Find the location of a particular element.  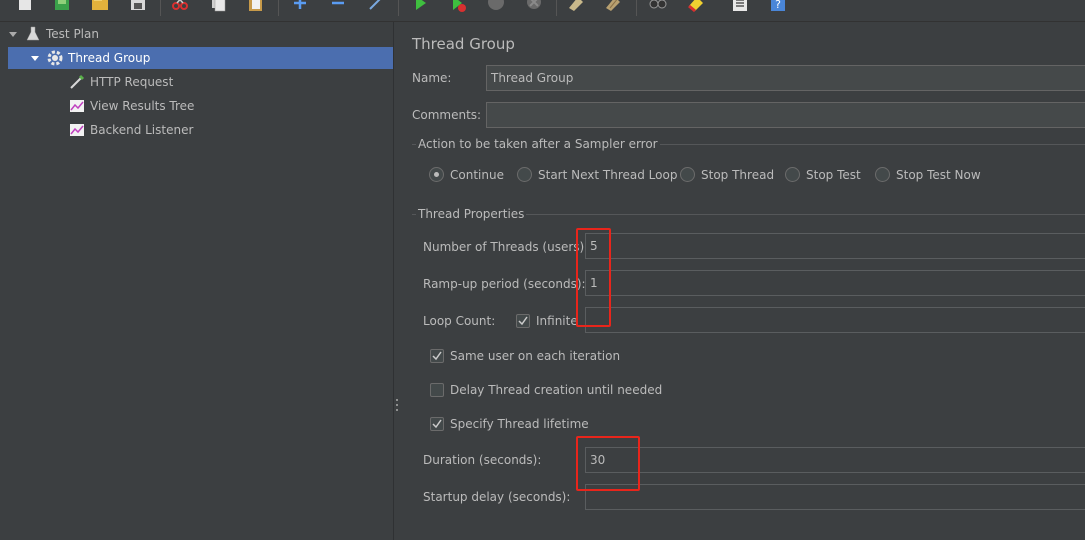

pipette-icon is located at coordinates (77, 82).